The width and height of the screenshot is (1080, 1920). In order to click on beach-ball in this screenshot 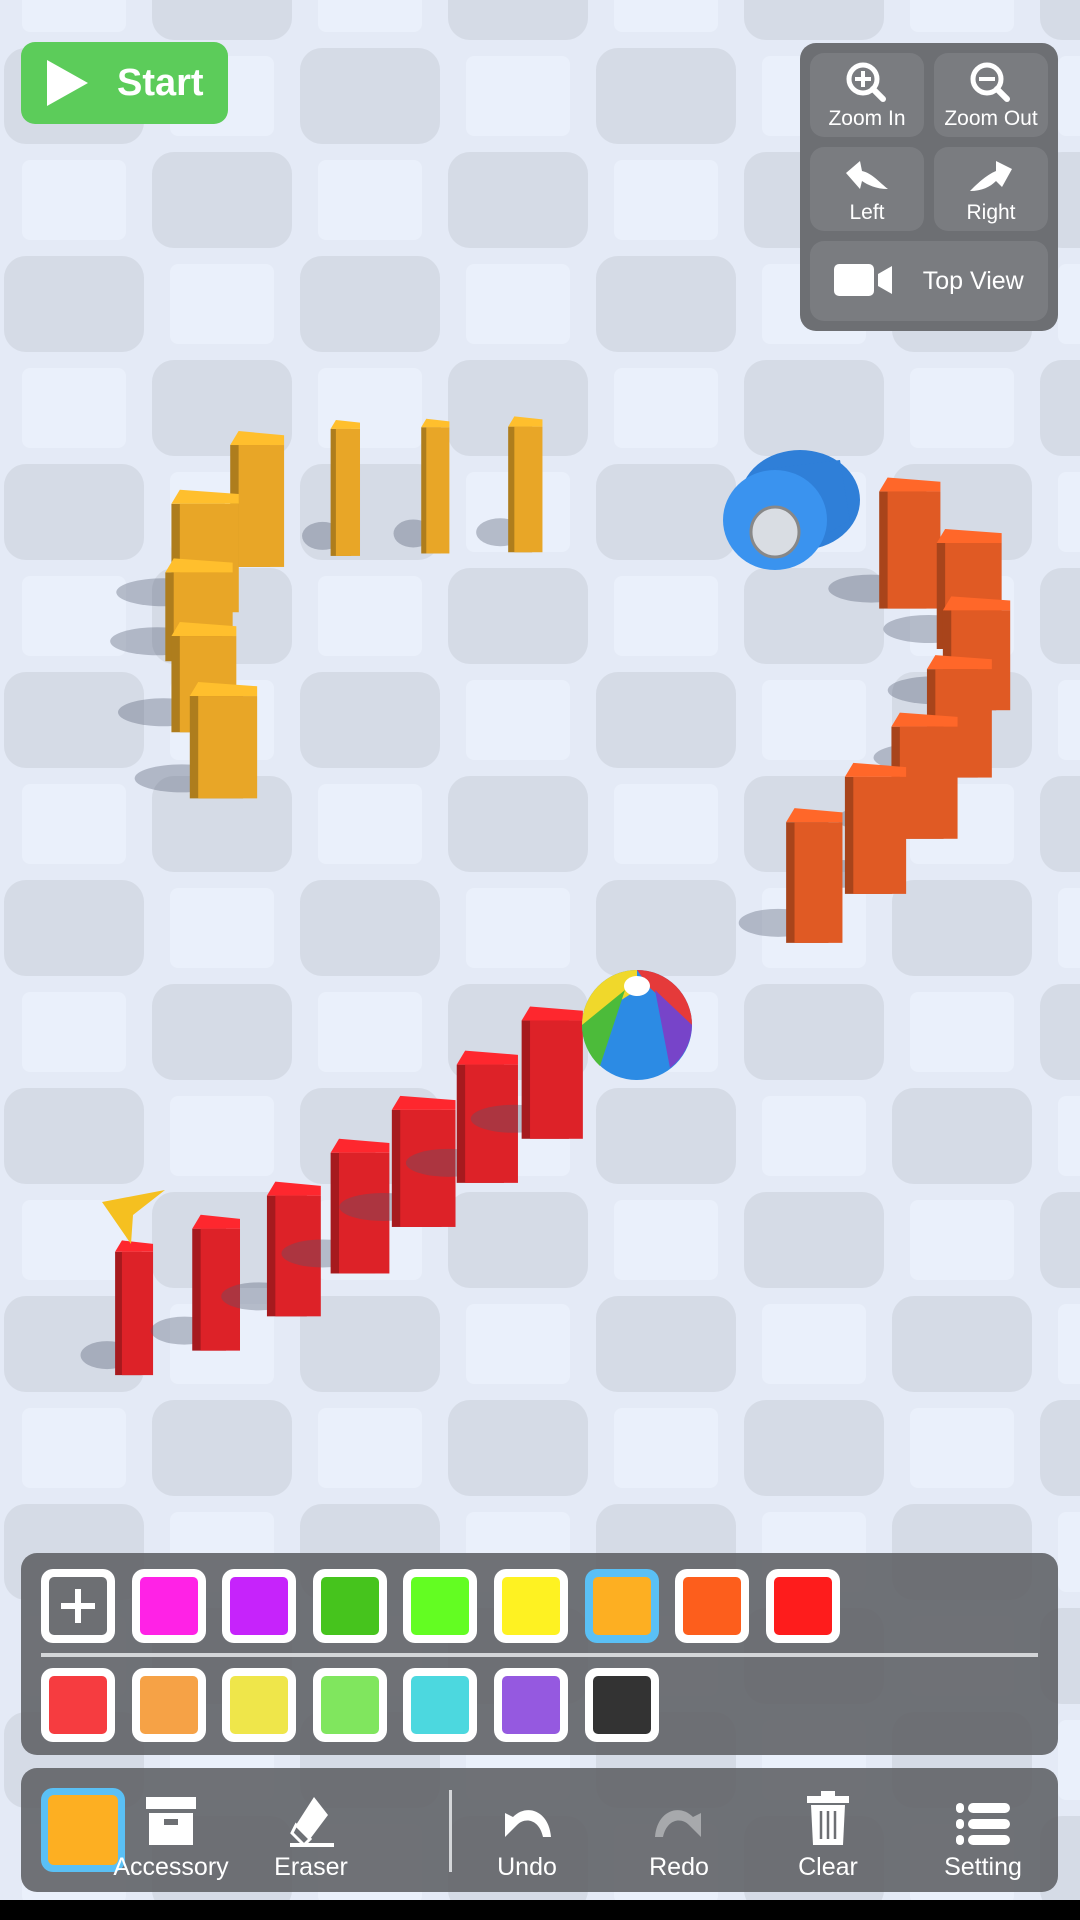, I will do `click(636, 1025)`.